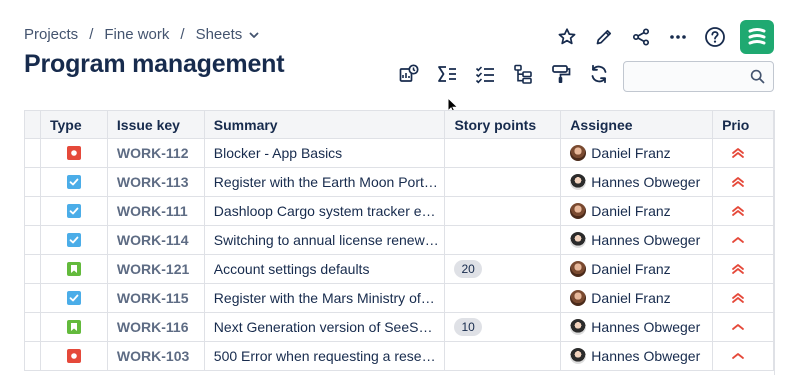  What do you see at coordinates (503, 124) in the screenshot?
I see `column-header-story-points: Story points` at bounding box center [503, 124].